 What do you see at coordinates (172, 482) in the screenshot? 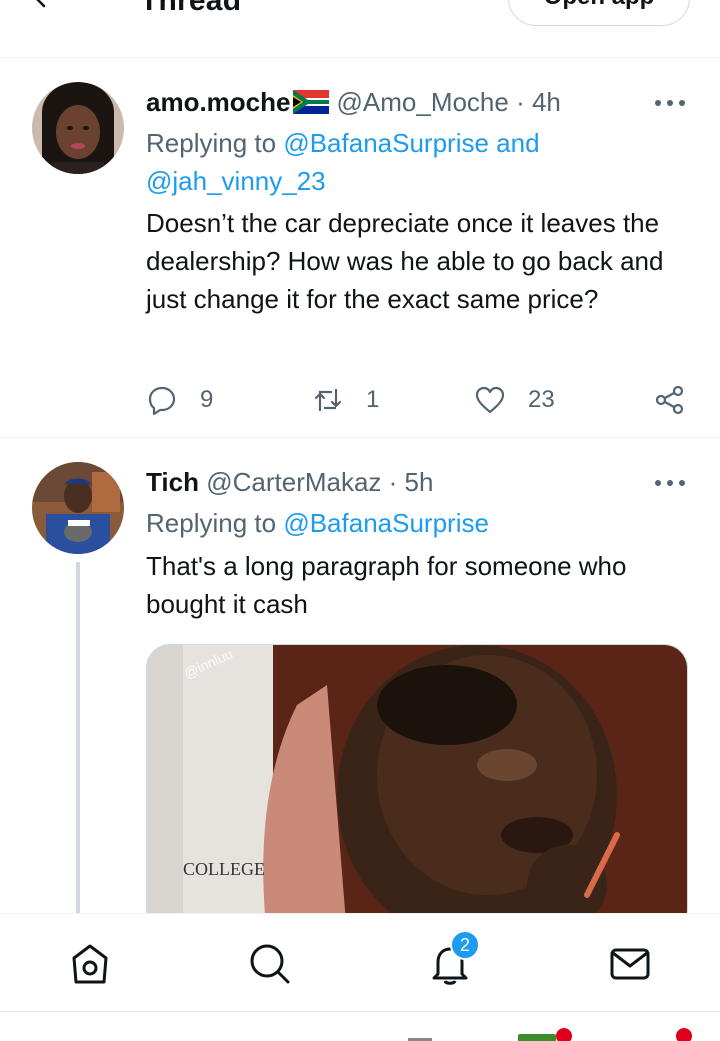
I see `display-name: Tich` at bounding box center [172, 482].